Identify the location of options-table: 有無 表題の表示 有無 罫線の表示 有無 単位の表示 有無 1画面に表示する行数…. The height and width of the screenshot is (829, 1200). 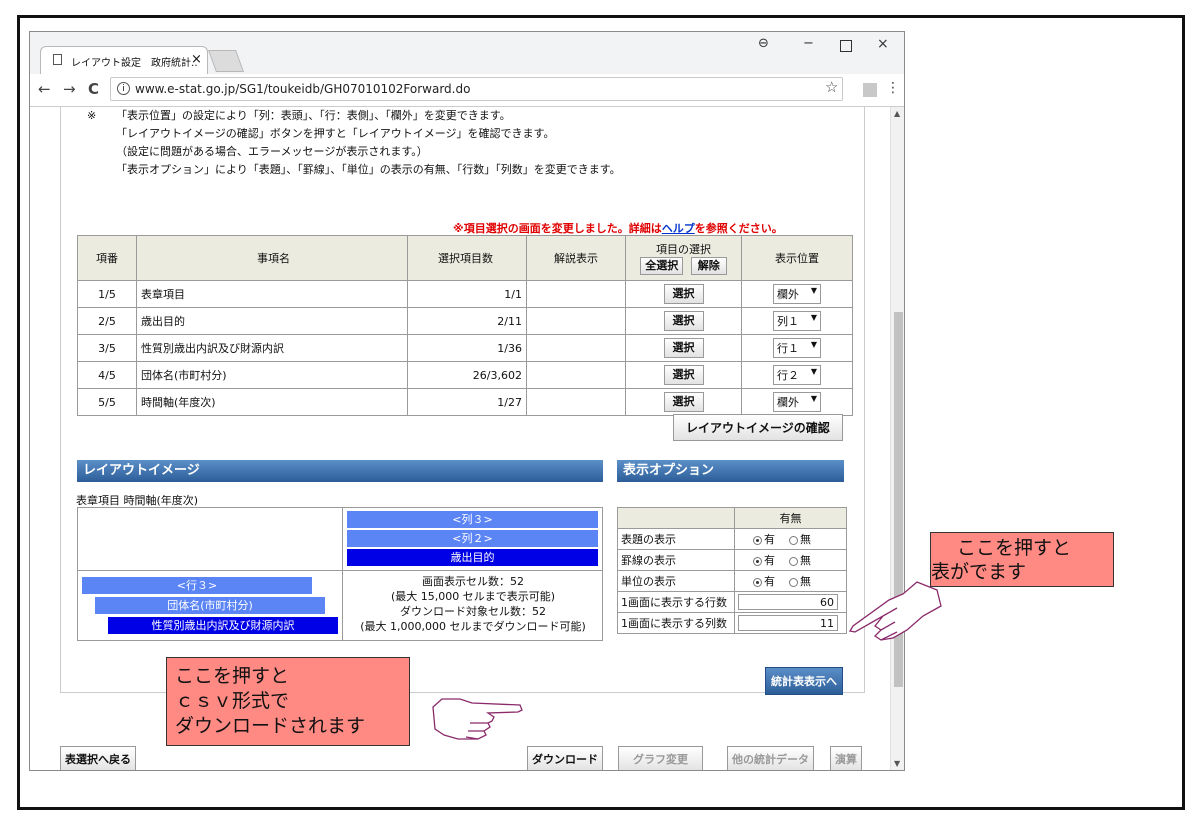
(732, 570).